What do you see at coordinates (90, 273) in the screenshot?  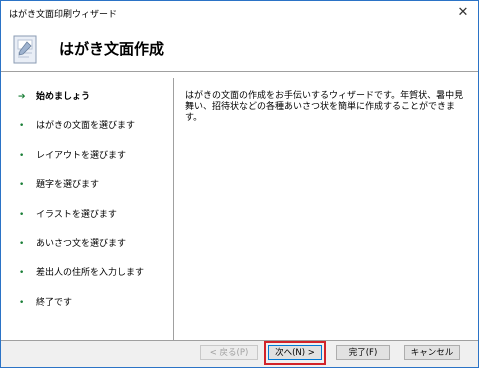 I see `step-label: 差出人の住所を入力します` at bounding box center [90, 273].